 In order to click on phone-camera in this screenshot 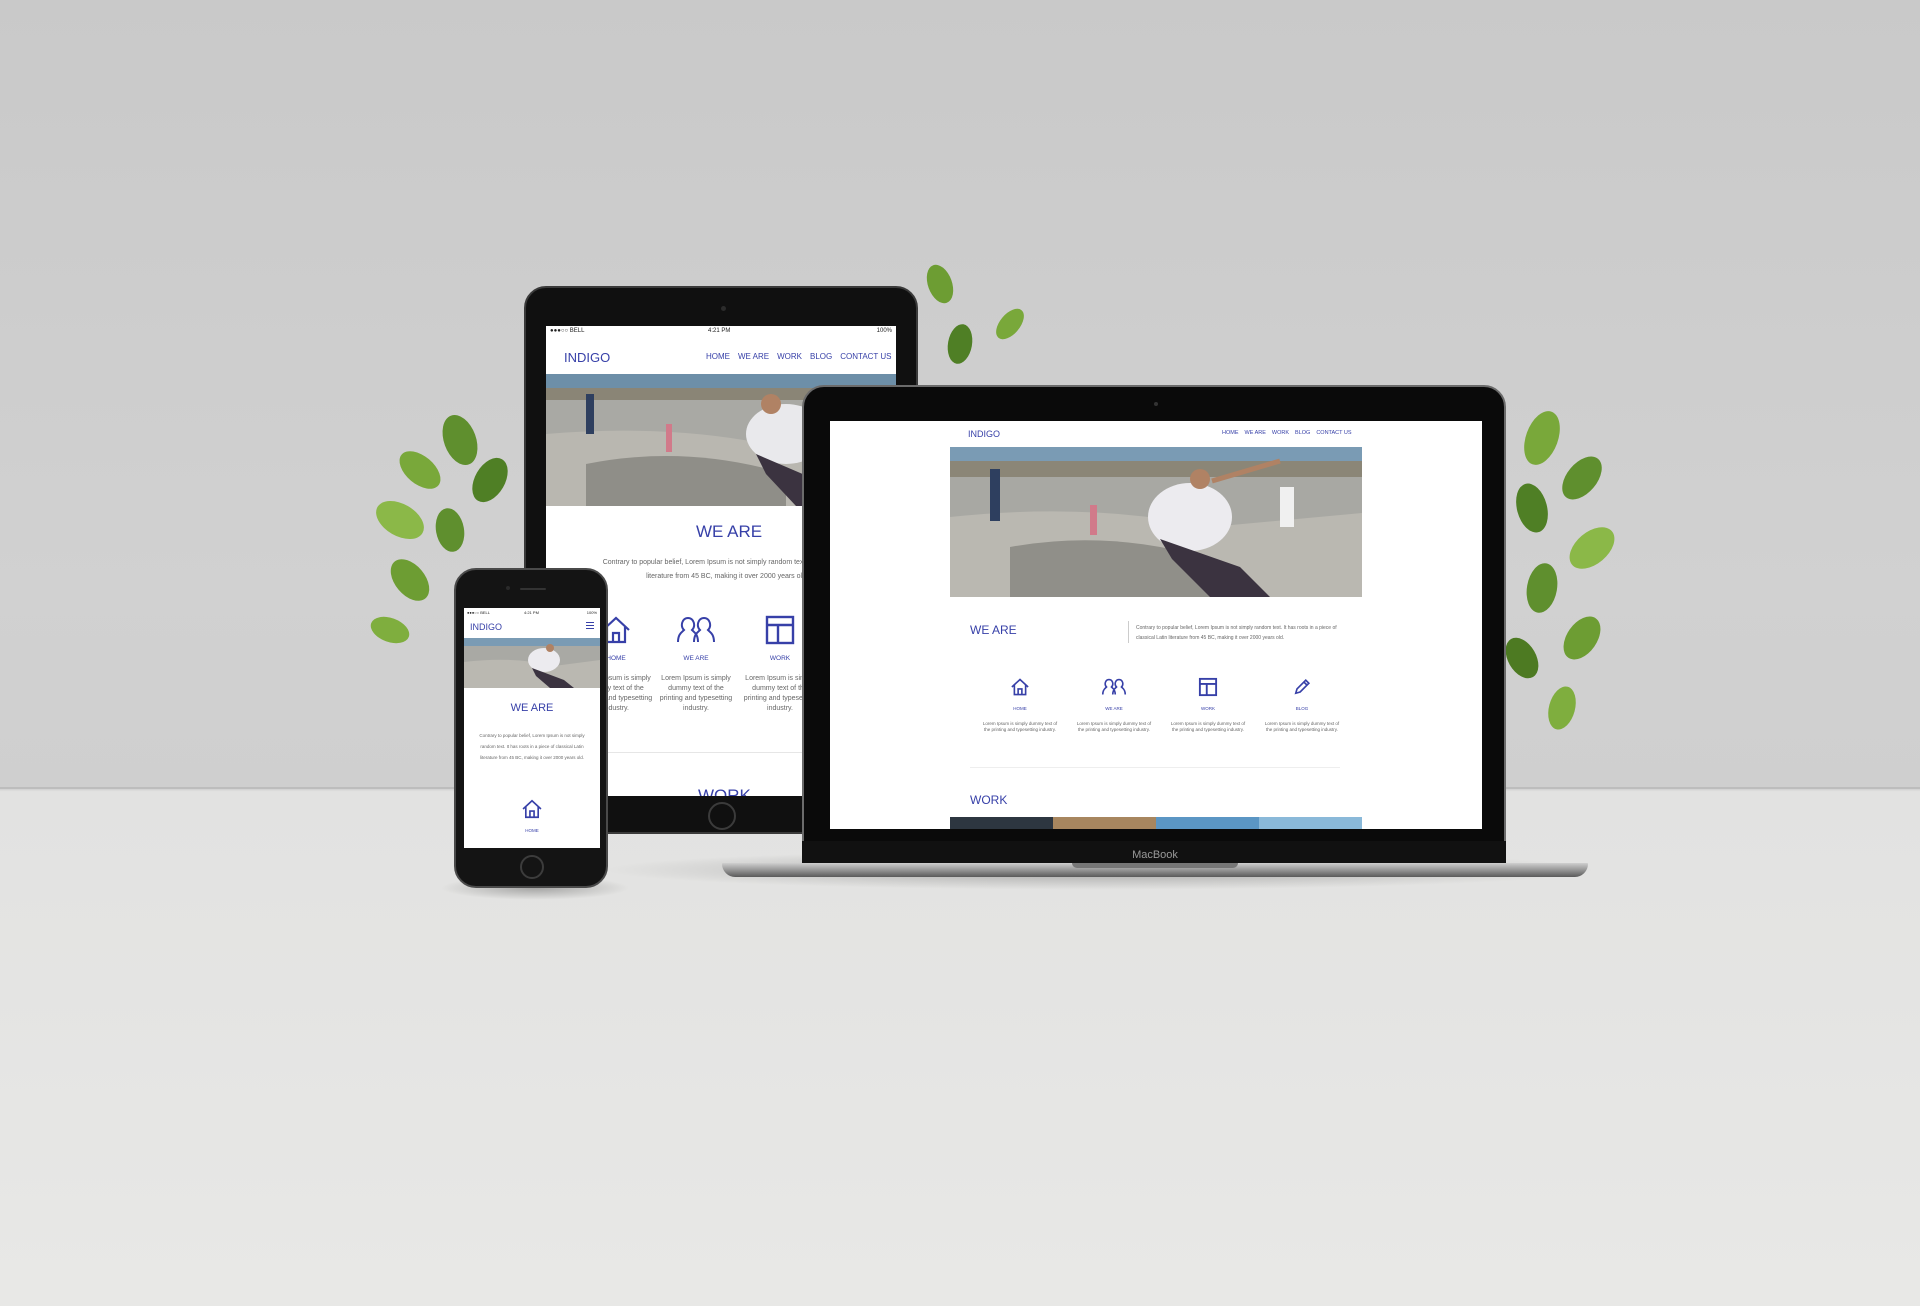, I will do `click(508, 588)`.